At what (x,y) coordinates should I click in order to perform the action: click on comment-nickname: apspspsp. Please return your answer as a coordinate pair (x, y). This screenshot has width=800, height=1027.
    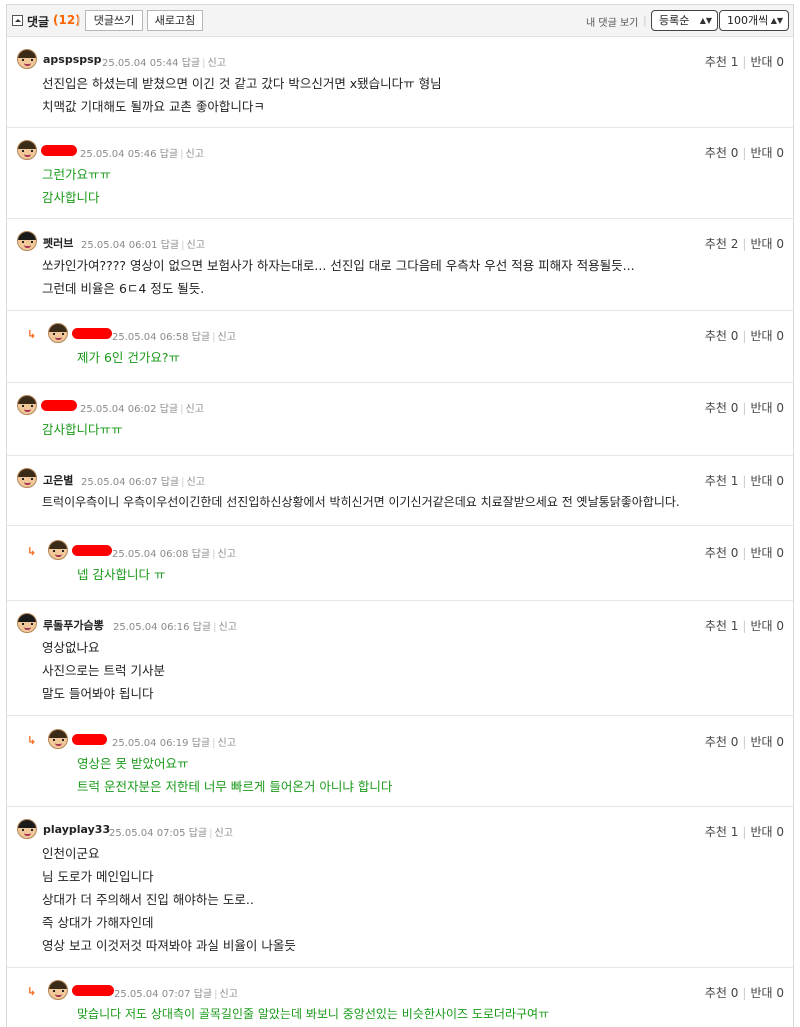
    Looking at the image, I should click on (72, 59).